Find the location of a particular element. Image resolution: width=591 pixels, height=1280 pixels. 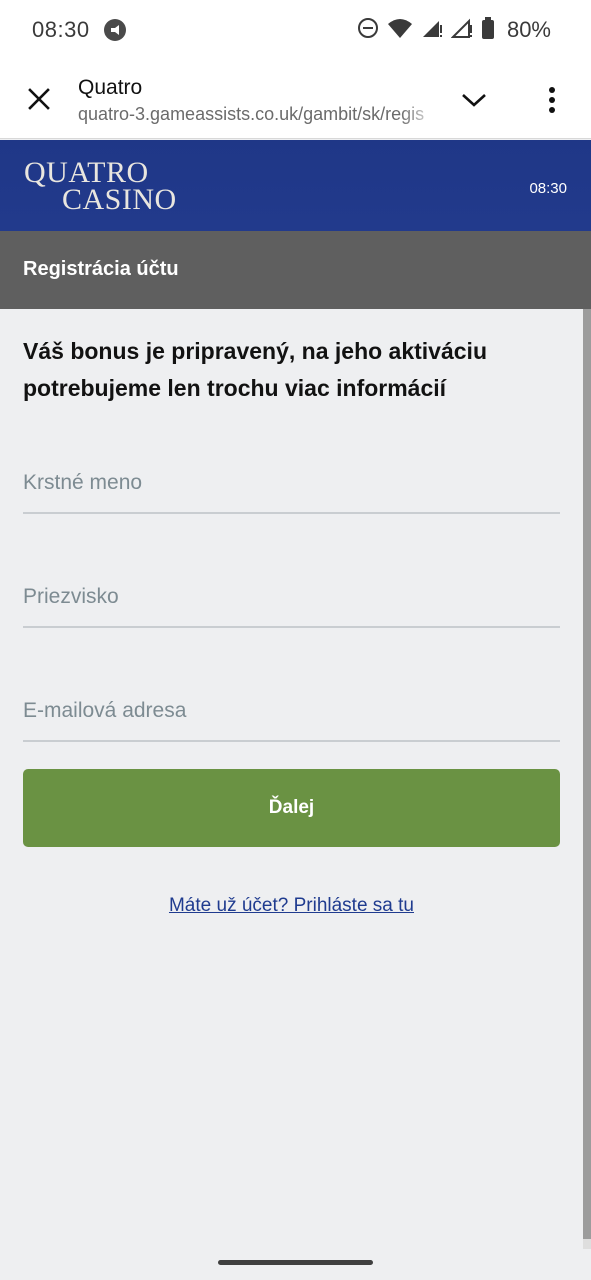

quatro-casino-logo: QUATRO CASINO is located at coordinates (104, 186).